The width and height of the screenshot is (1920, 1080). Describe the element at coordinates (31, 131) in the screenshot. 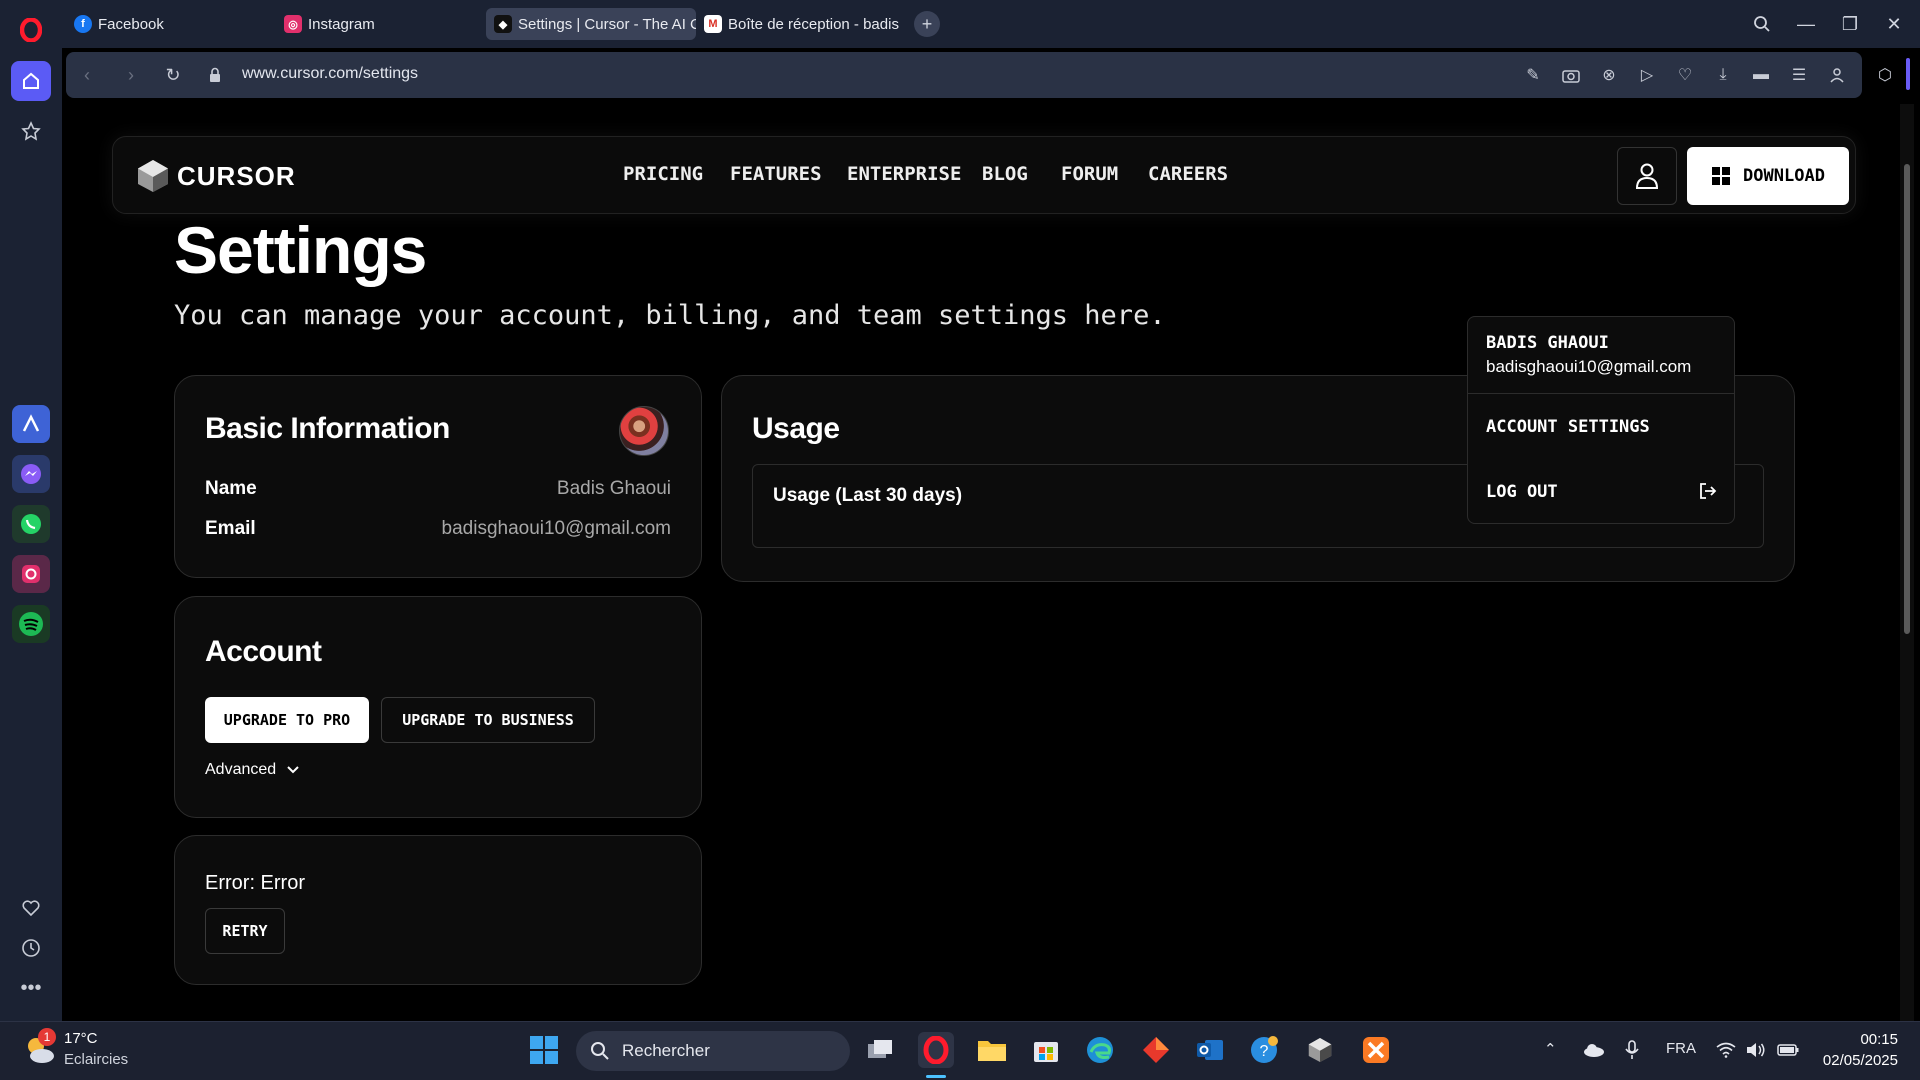

I see `pinboard-icon` at that location.